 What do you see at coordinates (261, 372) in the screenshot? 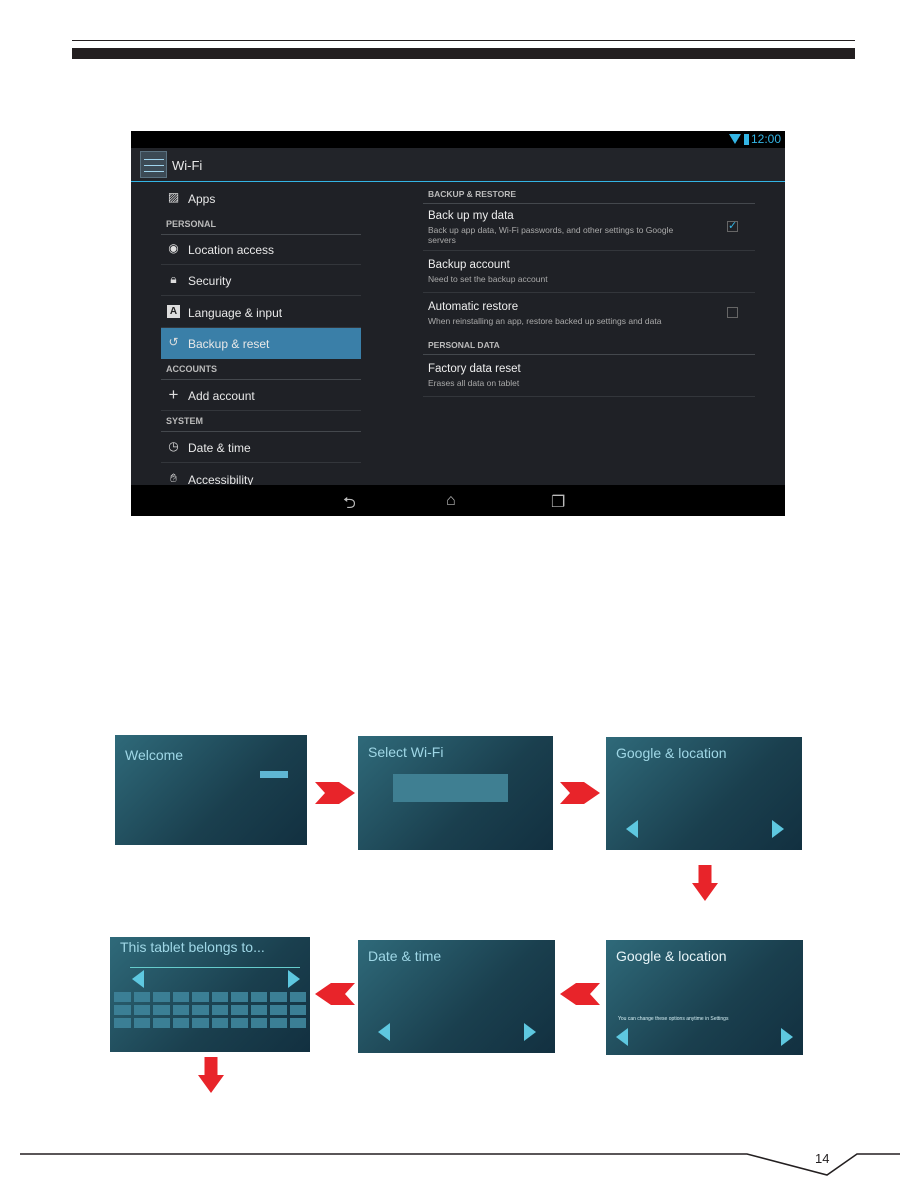
I see `section-header-accounts: ACCOUNTS` at bounding box center [261, 372].